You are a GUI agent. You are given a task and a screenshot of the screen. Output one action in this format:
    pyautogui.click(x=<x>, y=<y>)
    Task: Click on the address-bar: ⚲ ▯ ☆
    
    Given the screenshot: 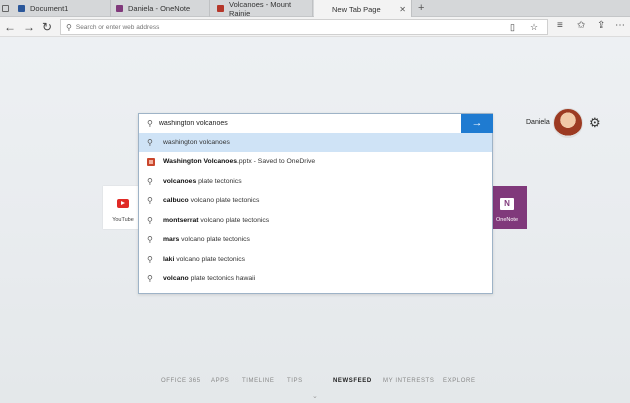 What is the action you would take?
    pyautogui.click(x=304, y=27)
    